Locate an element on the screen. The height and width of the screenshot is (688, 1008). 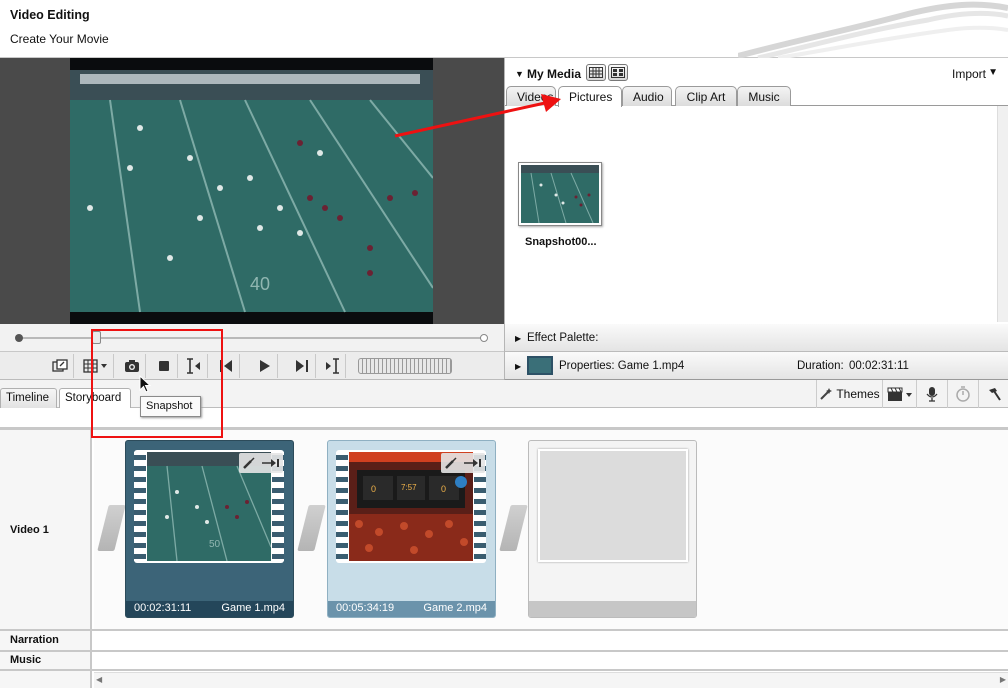
grid-small-icon is located at coordinates (596, 72).